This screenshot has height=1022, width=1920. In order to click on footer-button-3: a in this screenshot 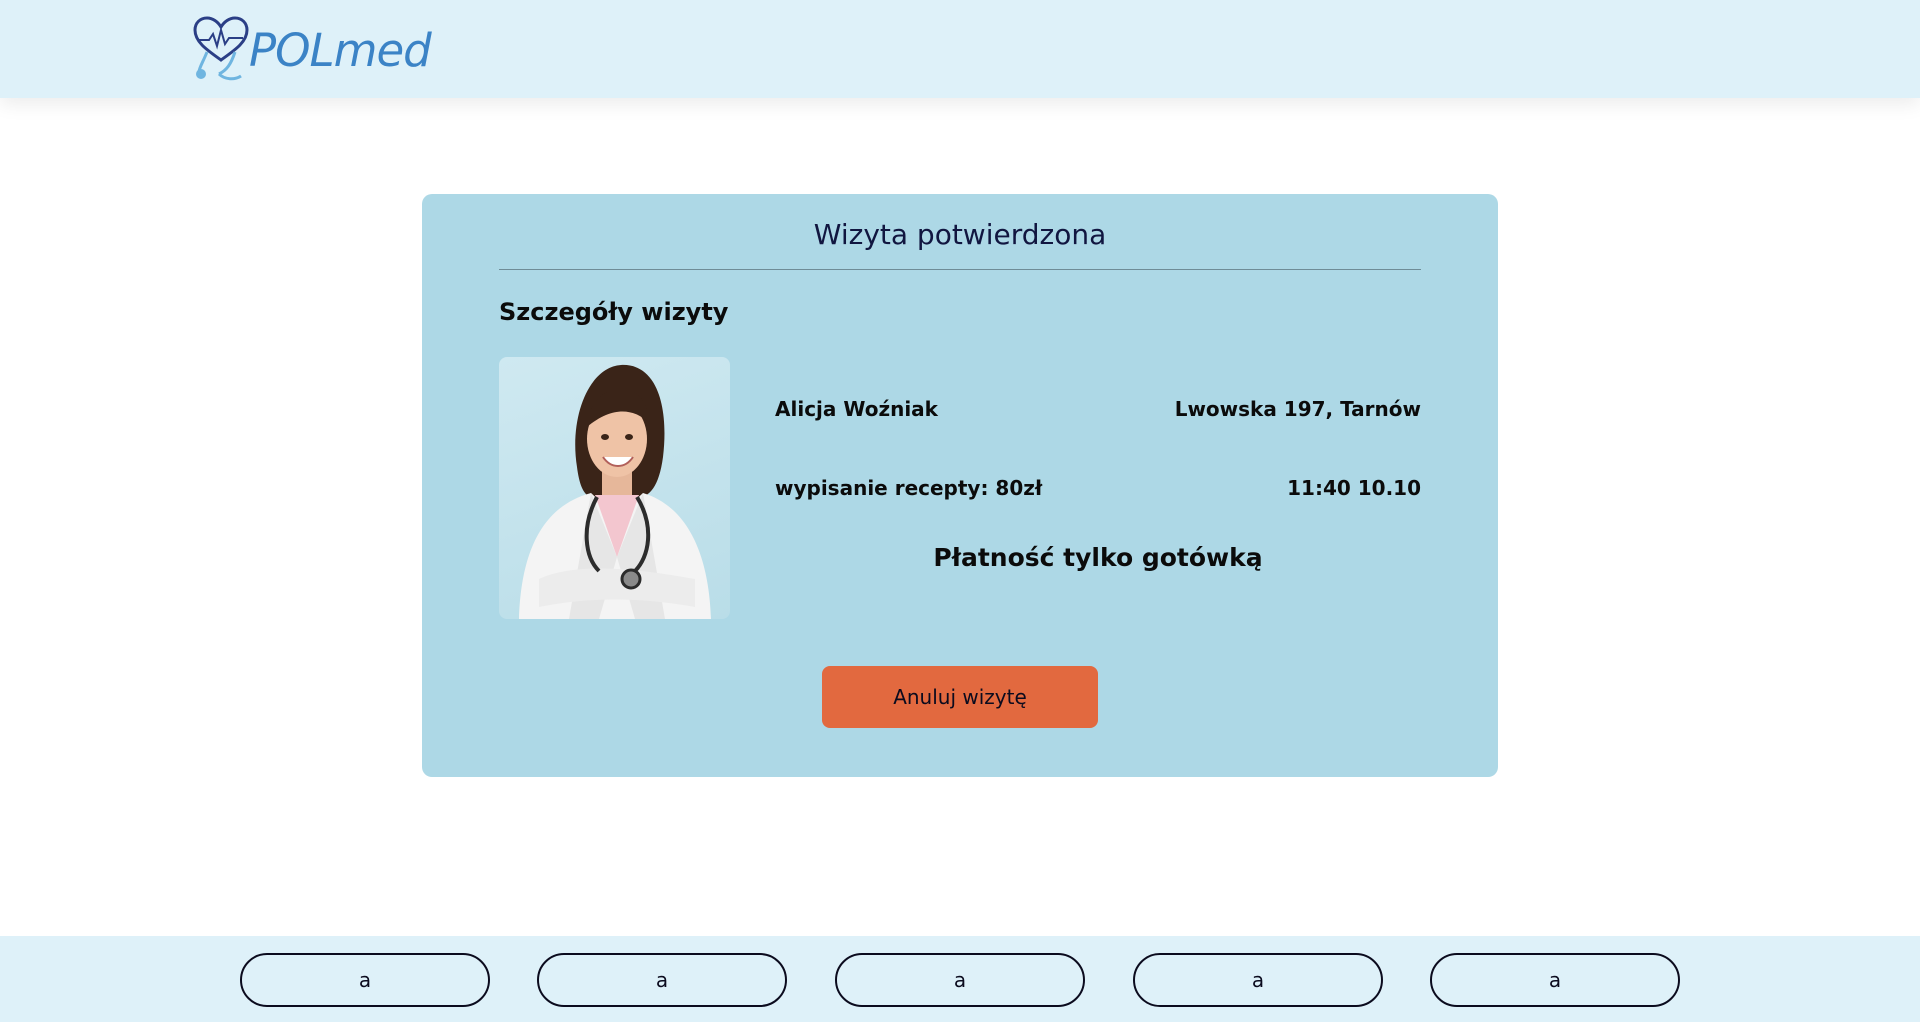, I will do `click(960, 980)`.